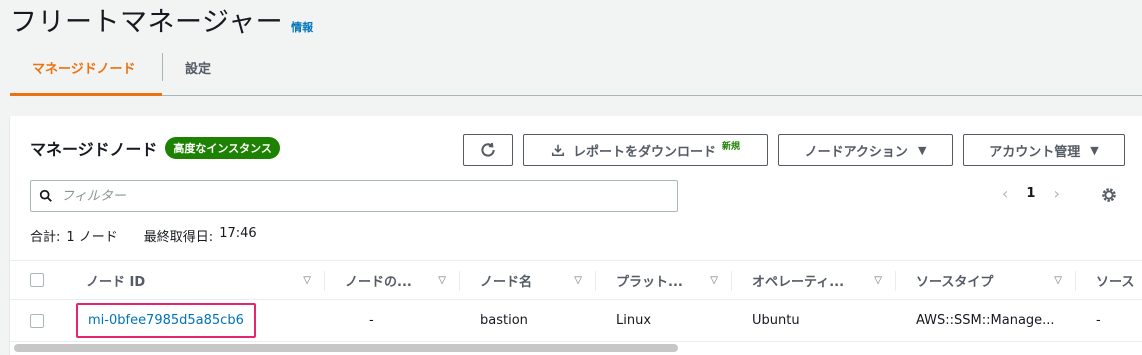  Describe the element at coordinates (166, 320) in the screenshot. I see `node-id-link: mi-0bfee7985d5a85cb6` at that location.